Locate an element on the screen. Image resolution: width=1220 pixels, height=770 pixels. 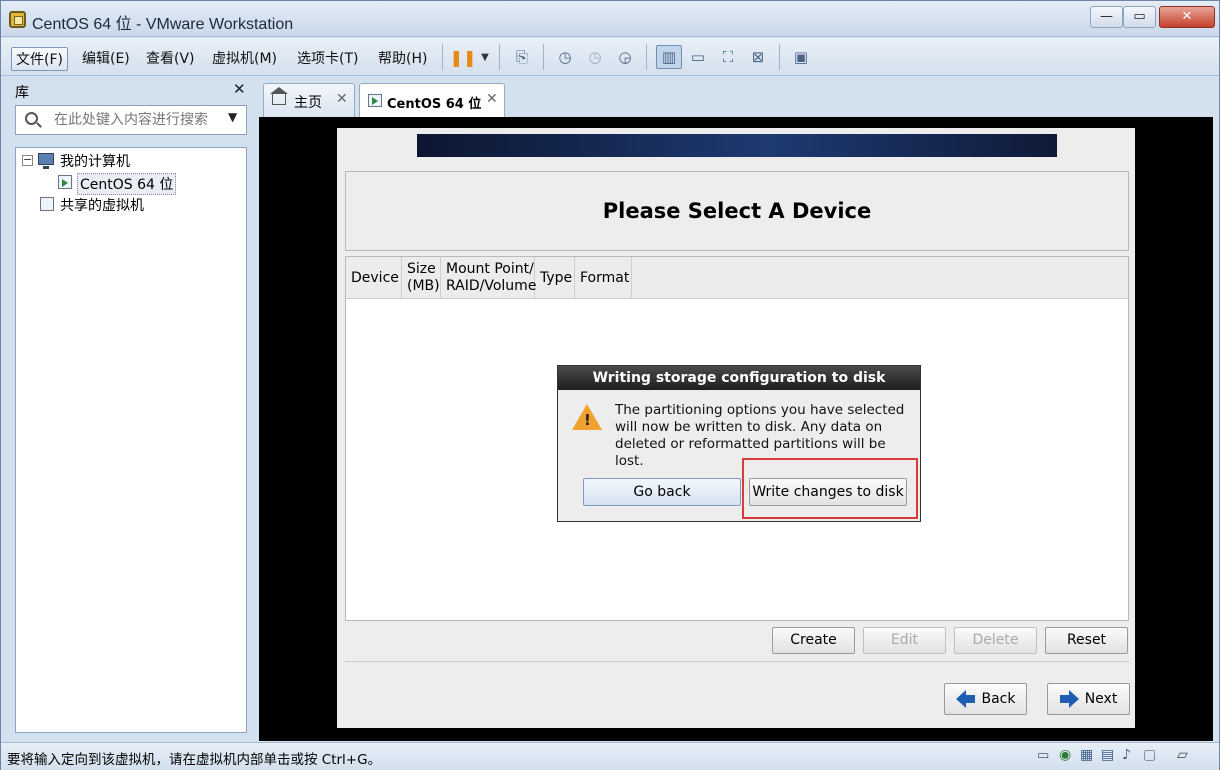
status-text: 要将输入定向到该虚拟机，请在虚拟机内部单击或按 Ctrl+G。 is located at coordinates (194, 760).